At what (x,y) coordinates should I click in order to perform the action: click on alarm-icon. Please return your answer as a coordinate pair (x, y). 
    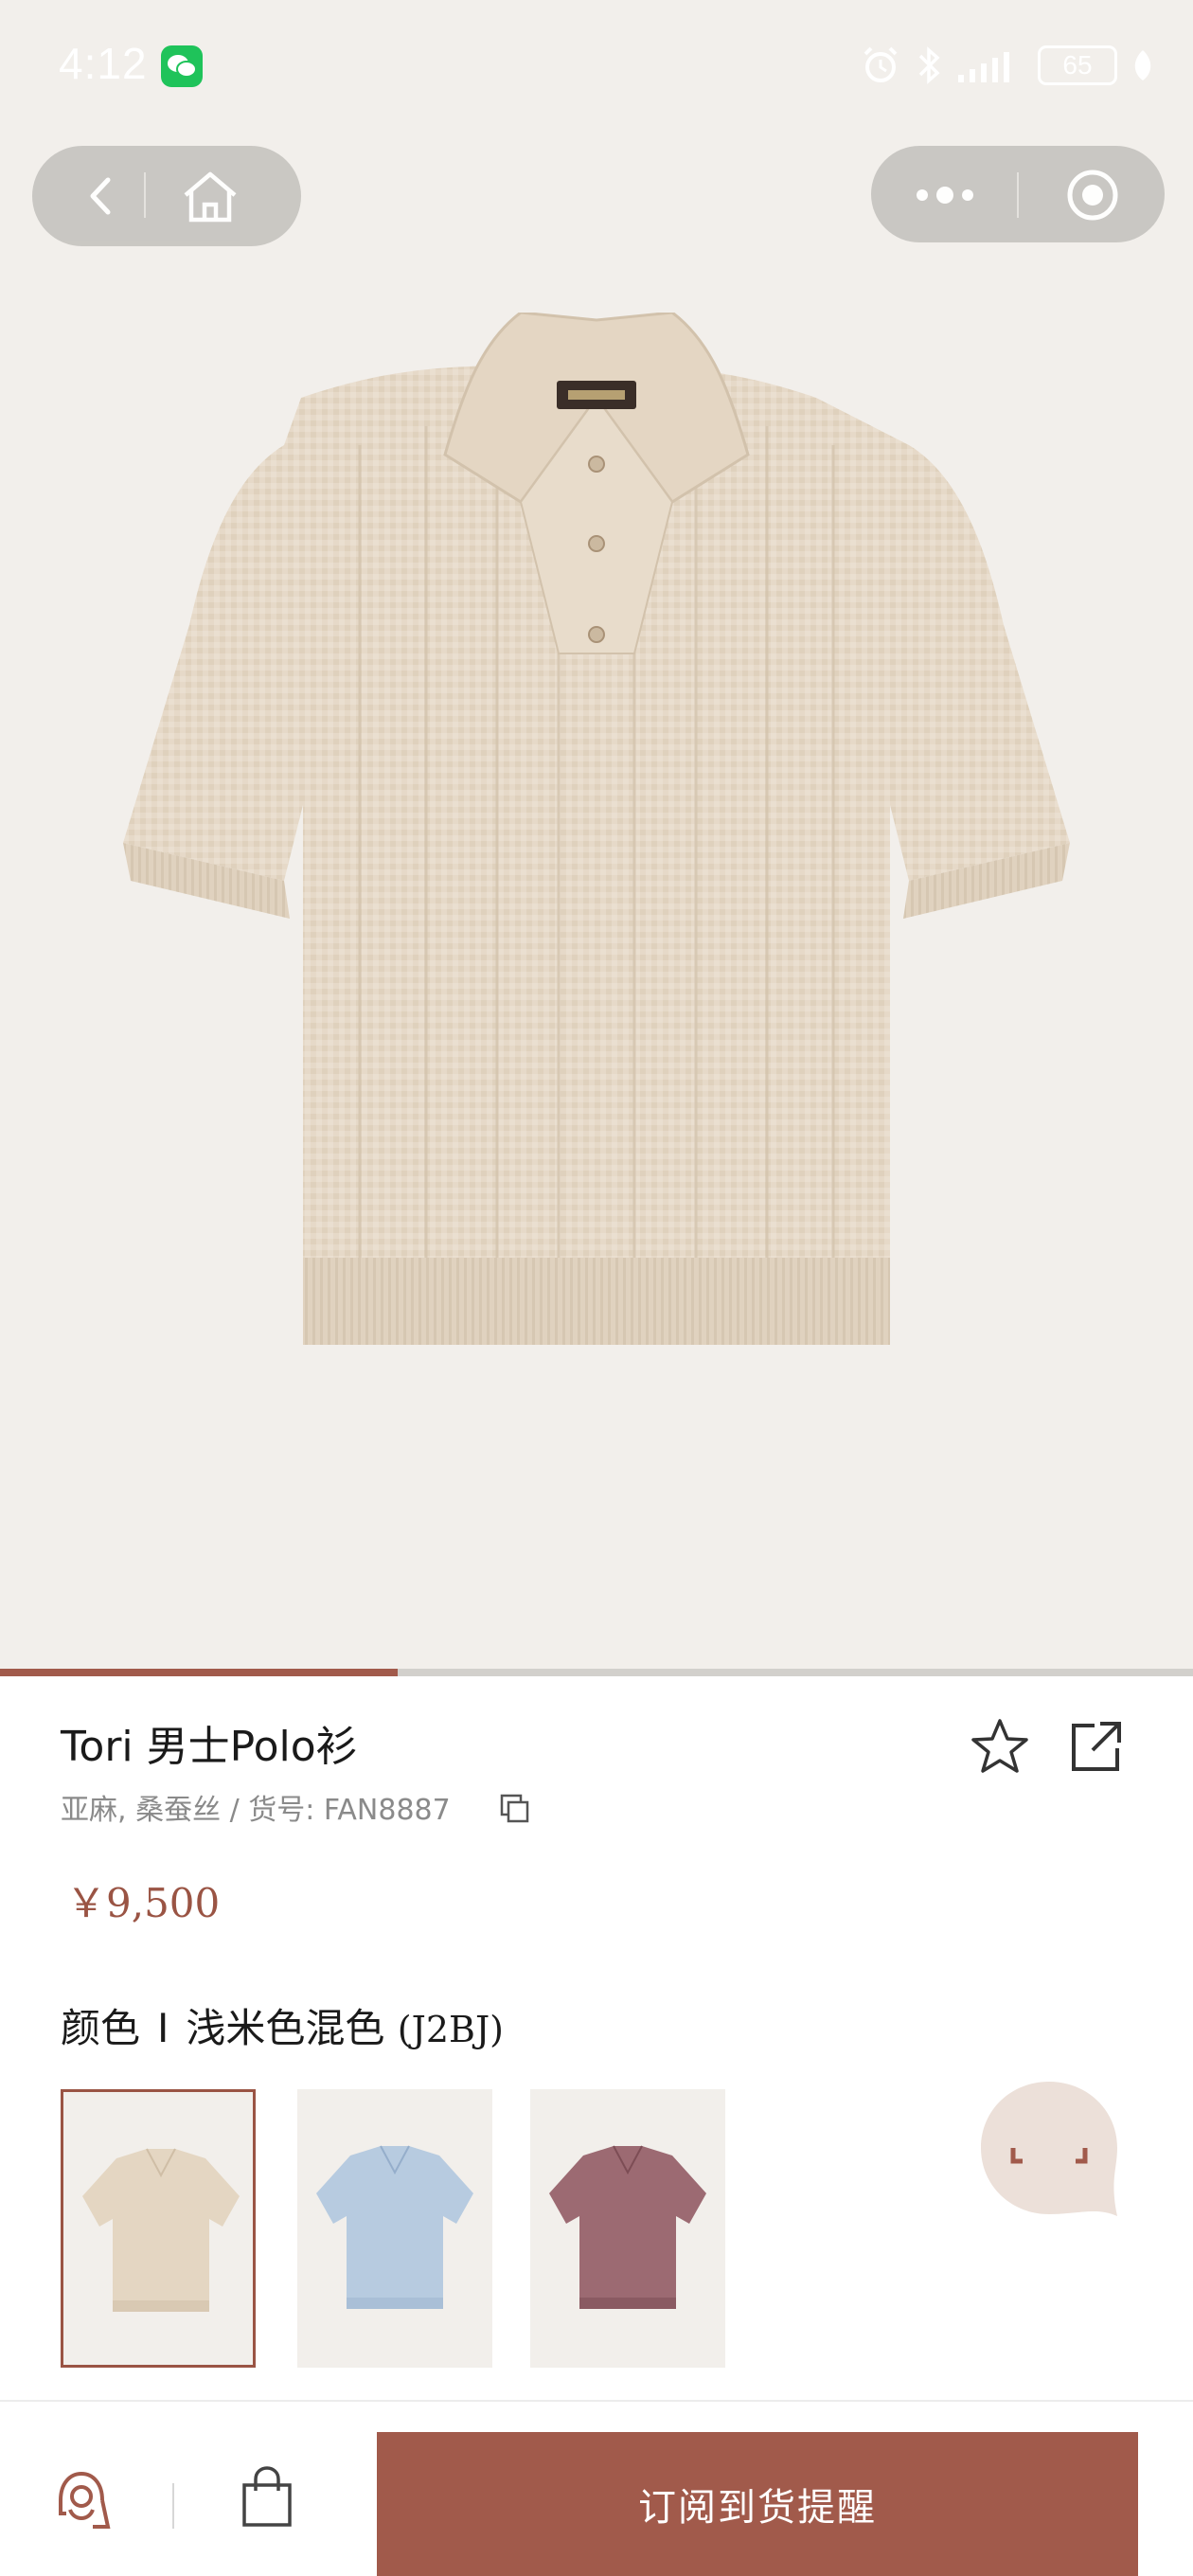
    Looking at the image, I should click on (881, 64).